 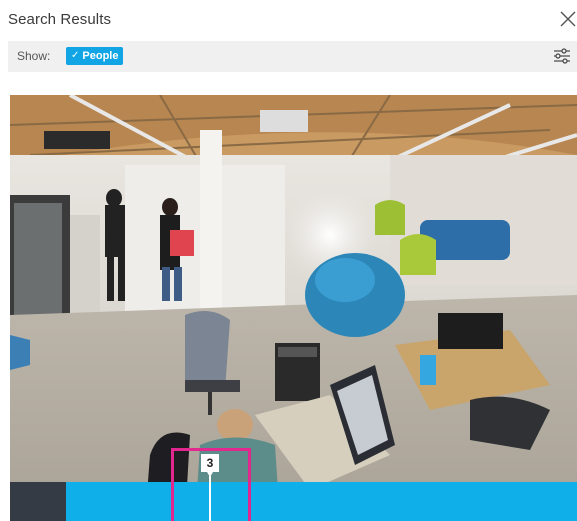 What do you see at coordinates (293, 501) in the screenshot?
I see `event-timeline` at bounding box center [293, 501].